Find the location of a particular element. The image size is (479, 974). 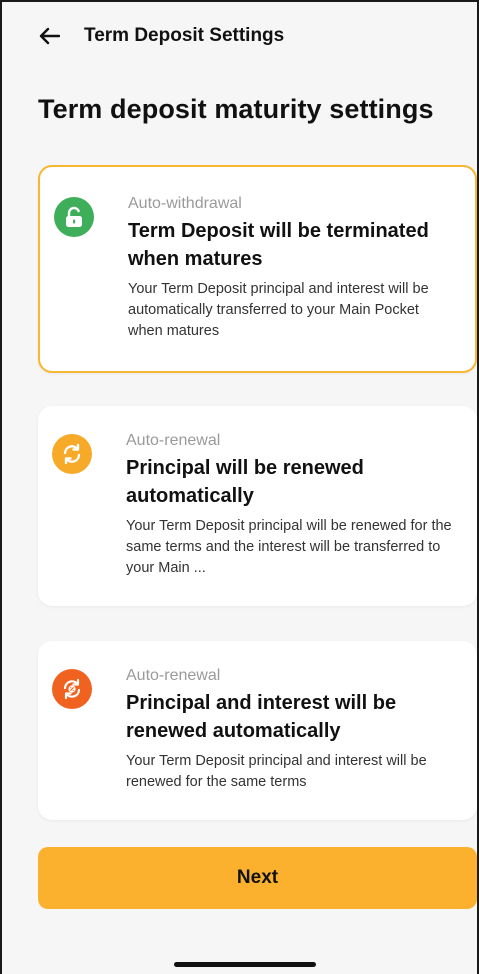

header-title: Term Deposit Settings is located at coordinates (184, 35).